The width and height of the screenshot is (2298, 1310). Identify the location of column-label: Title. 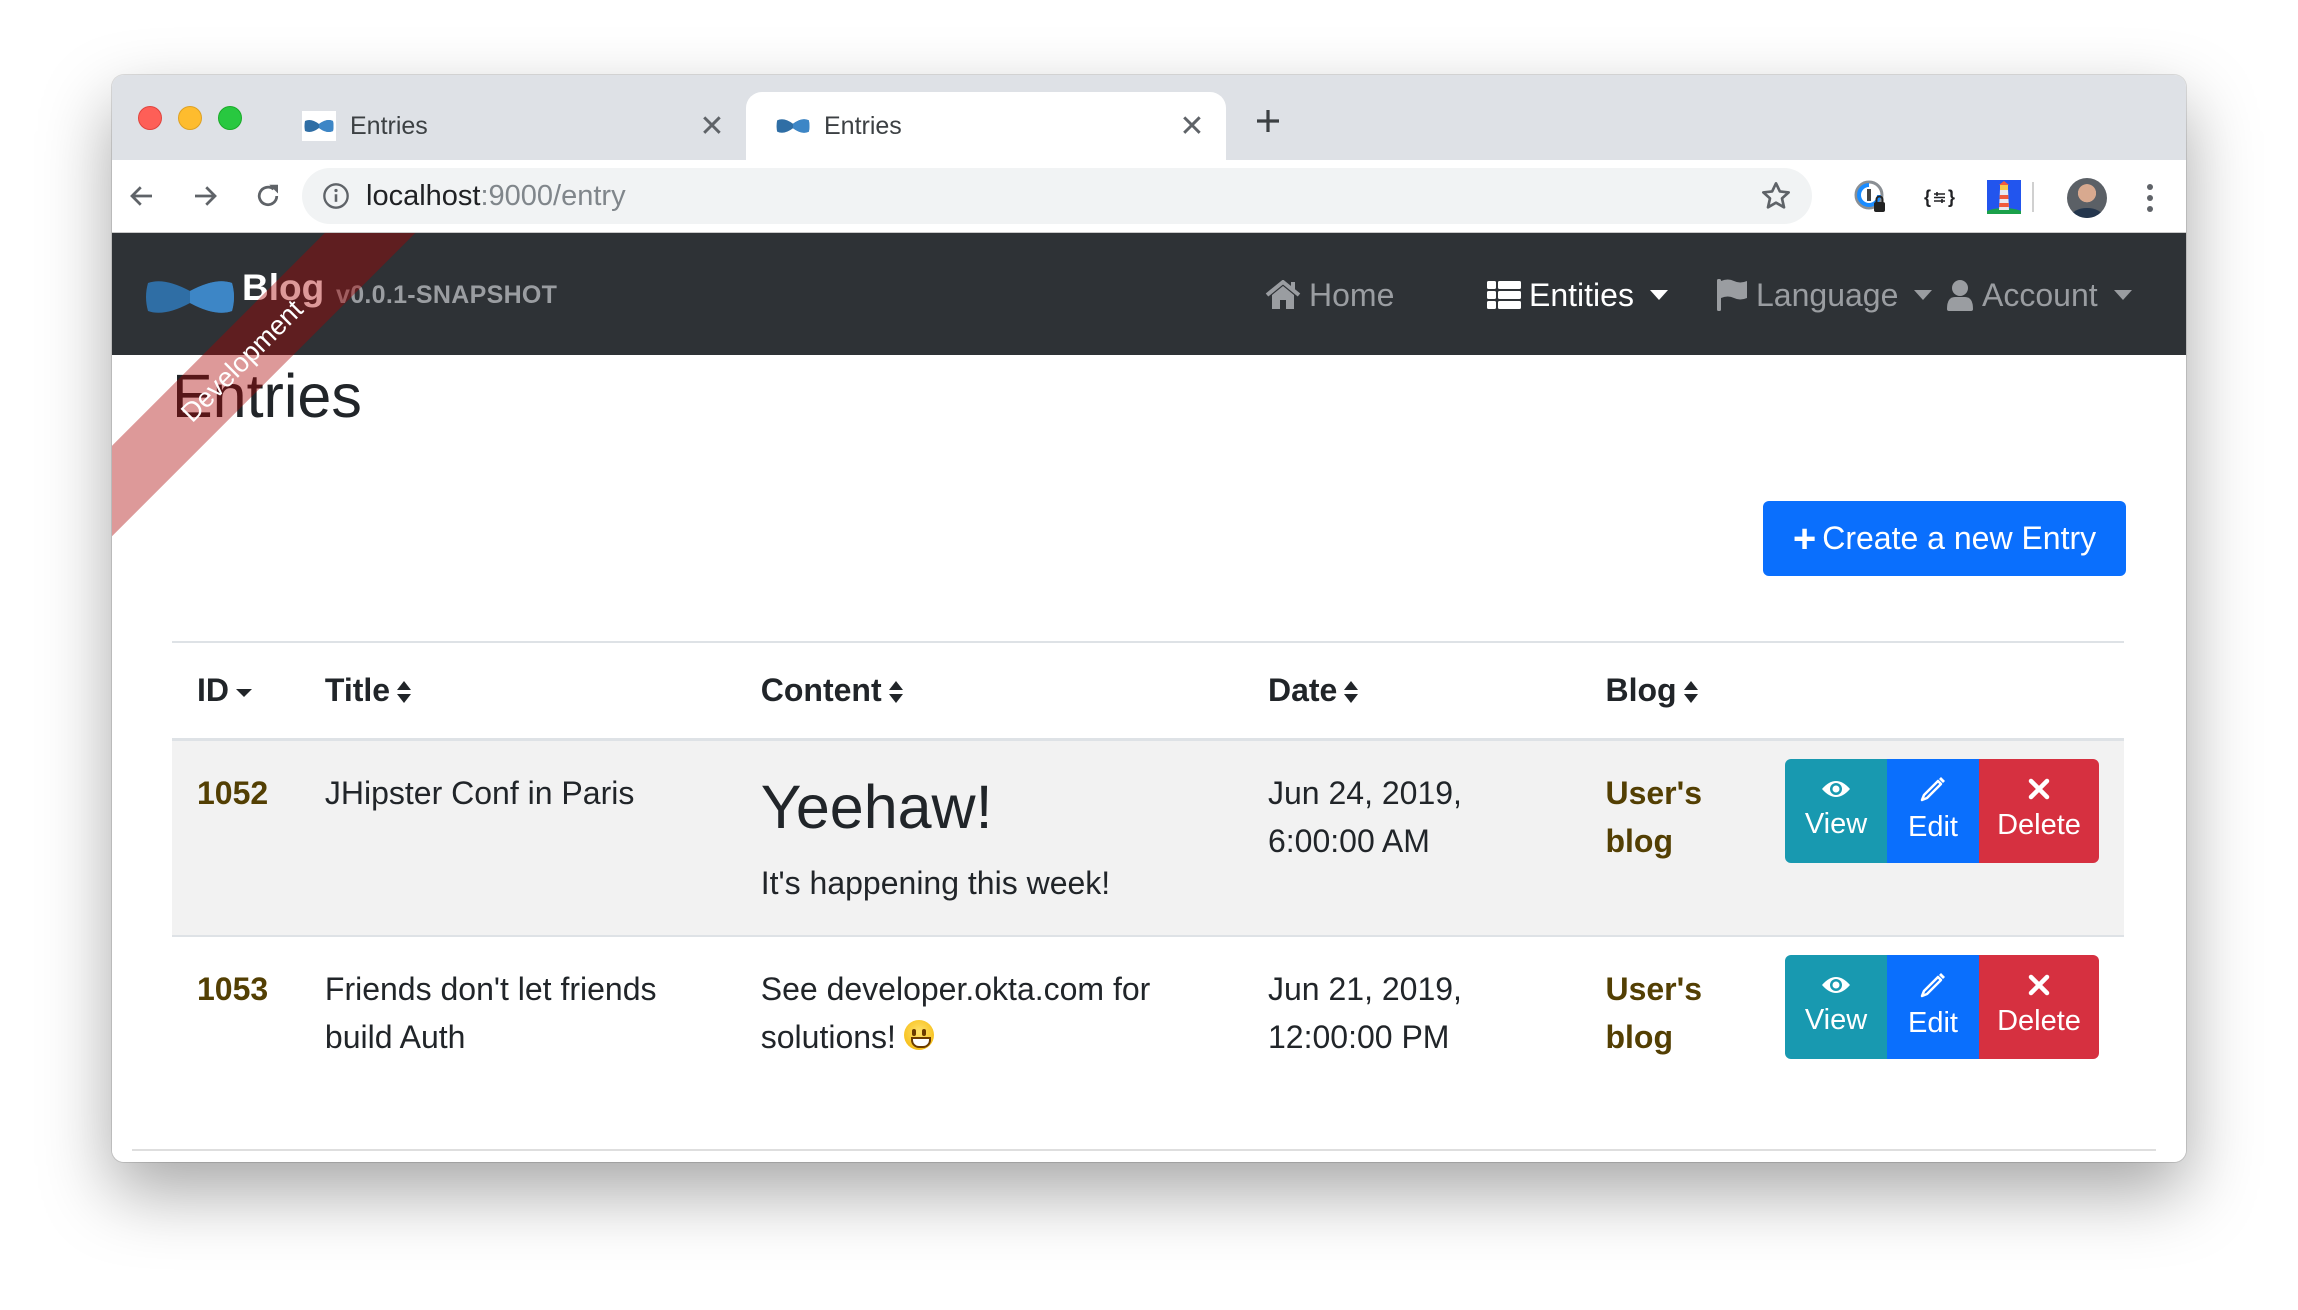
(357, 689).